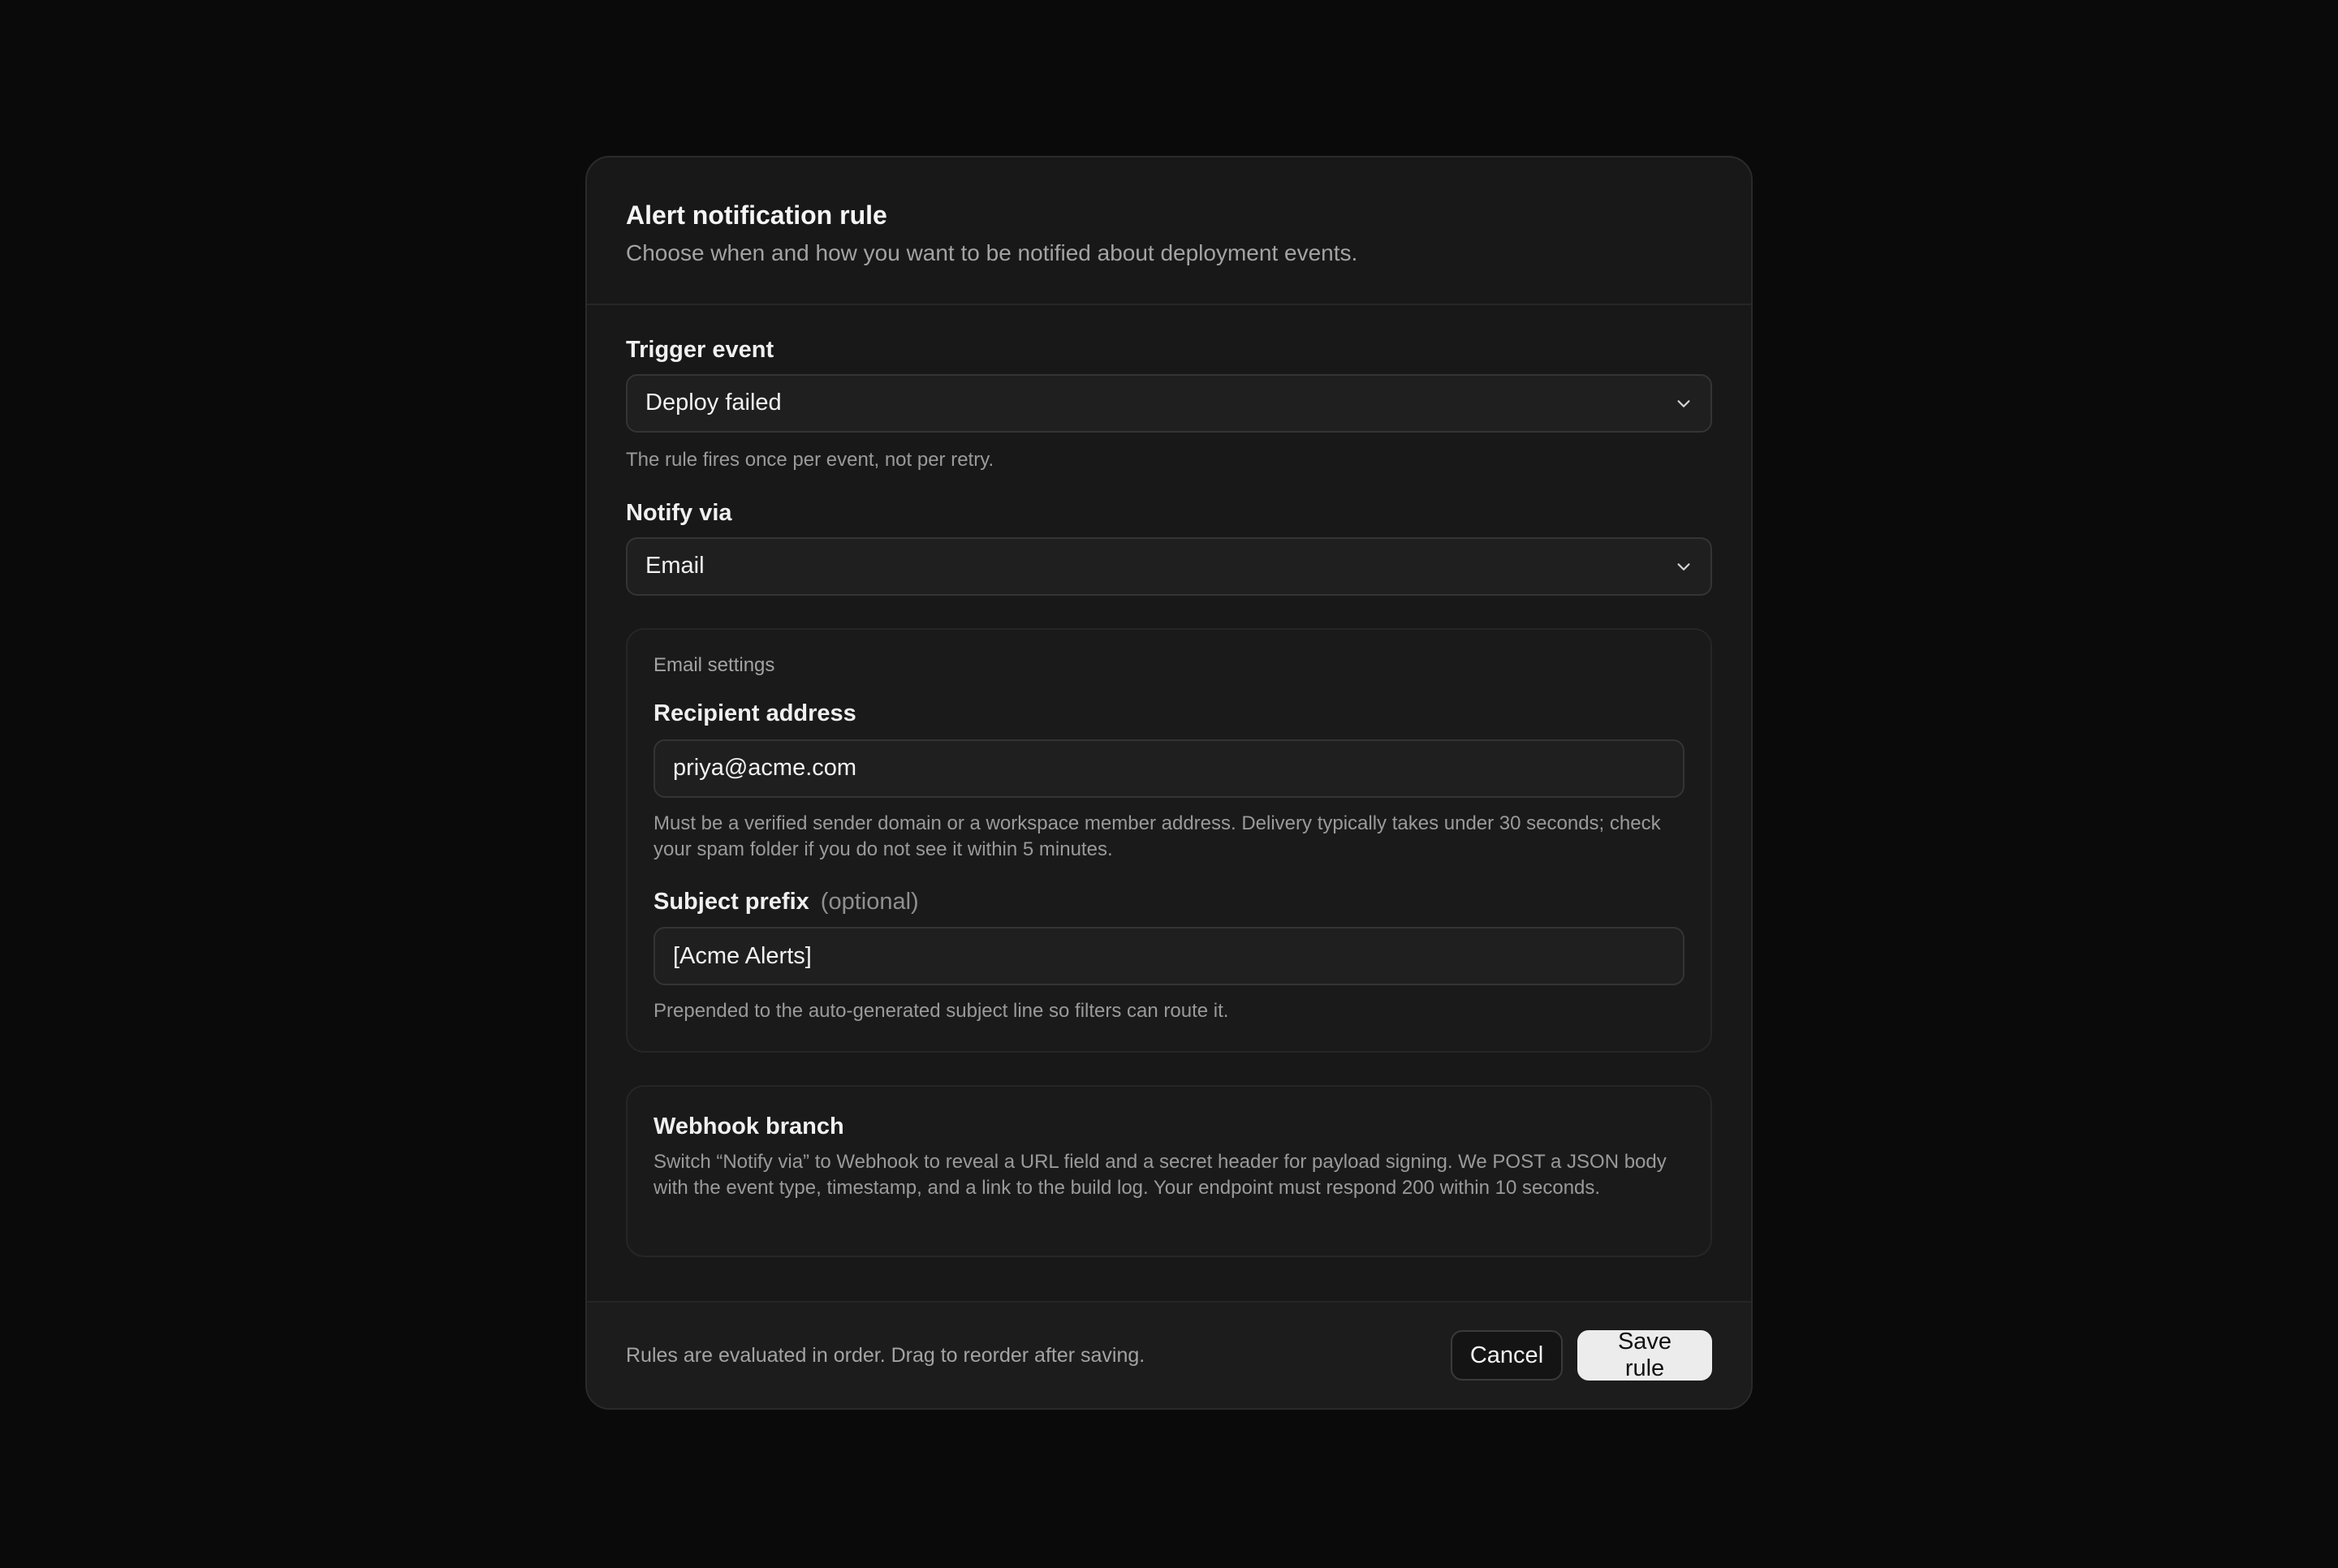 The width and height of the screenshot is (2338, 1568). What do you see at coordinates (1169, 566) in the screenshot?
I see `notify-via-select: Email` at bounding box center [1169, 566].